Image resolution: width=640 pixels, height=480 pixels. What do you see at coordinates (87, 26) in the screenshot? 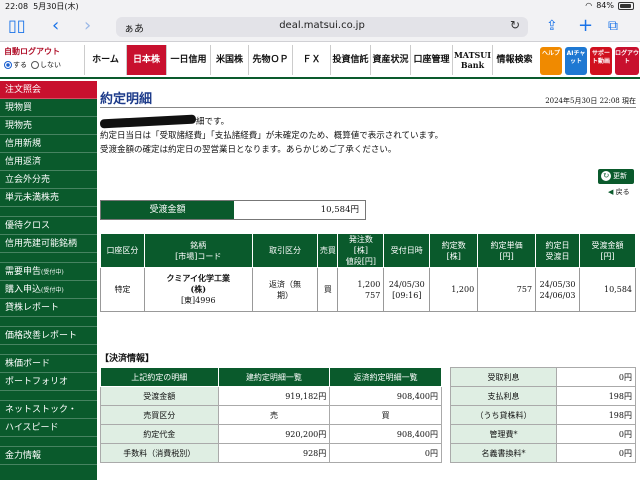
I see `forward-chevron-icon: ›` at bounding box center [87, 26].